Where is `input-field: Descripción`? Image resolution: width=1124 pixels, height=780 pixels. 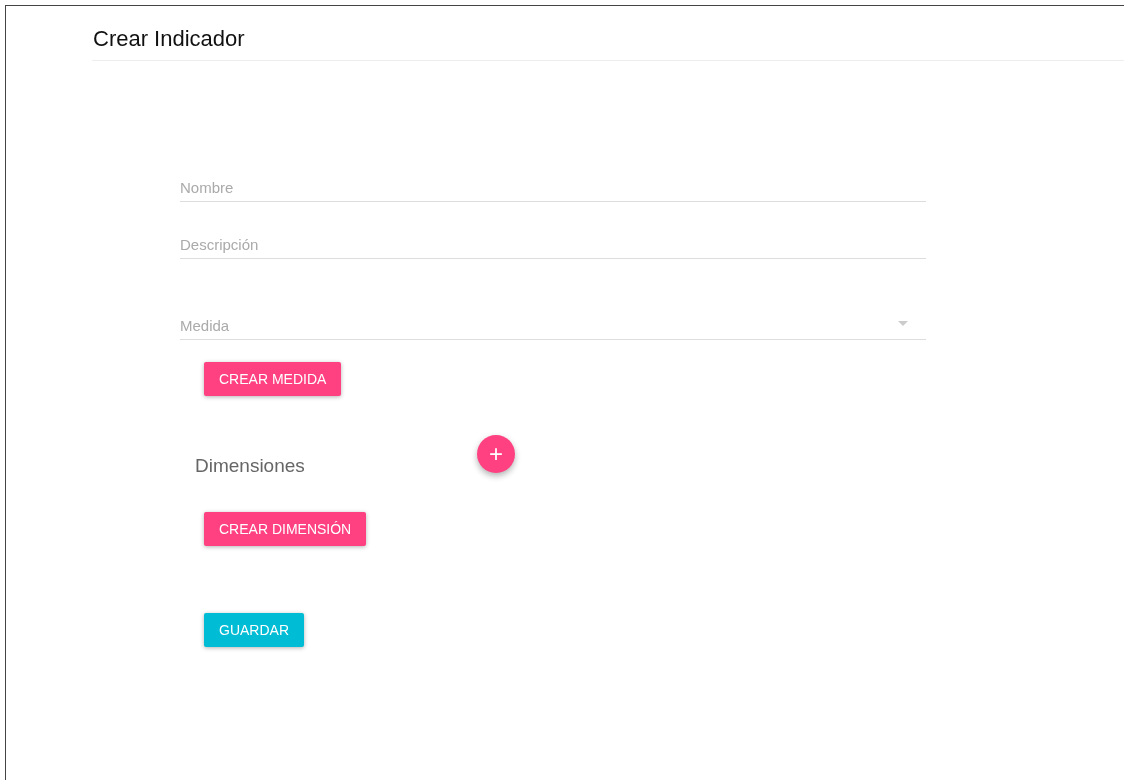 input-field: Descripción is located at coordinates (553, 242).